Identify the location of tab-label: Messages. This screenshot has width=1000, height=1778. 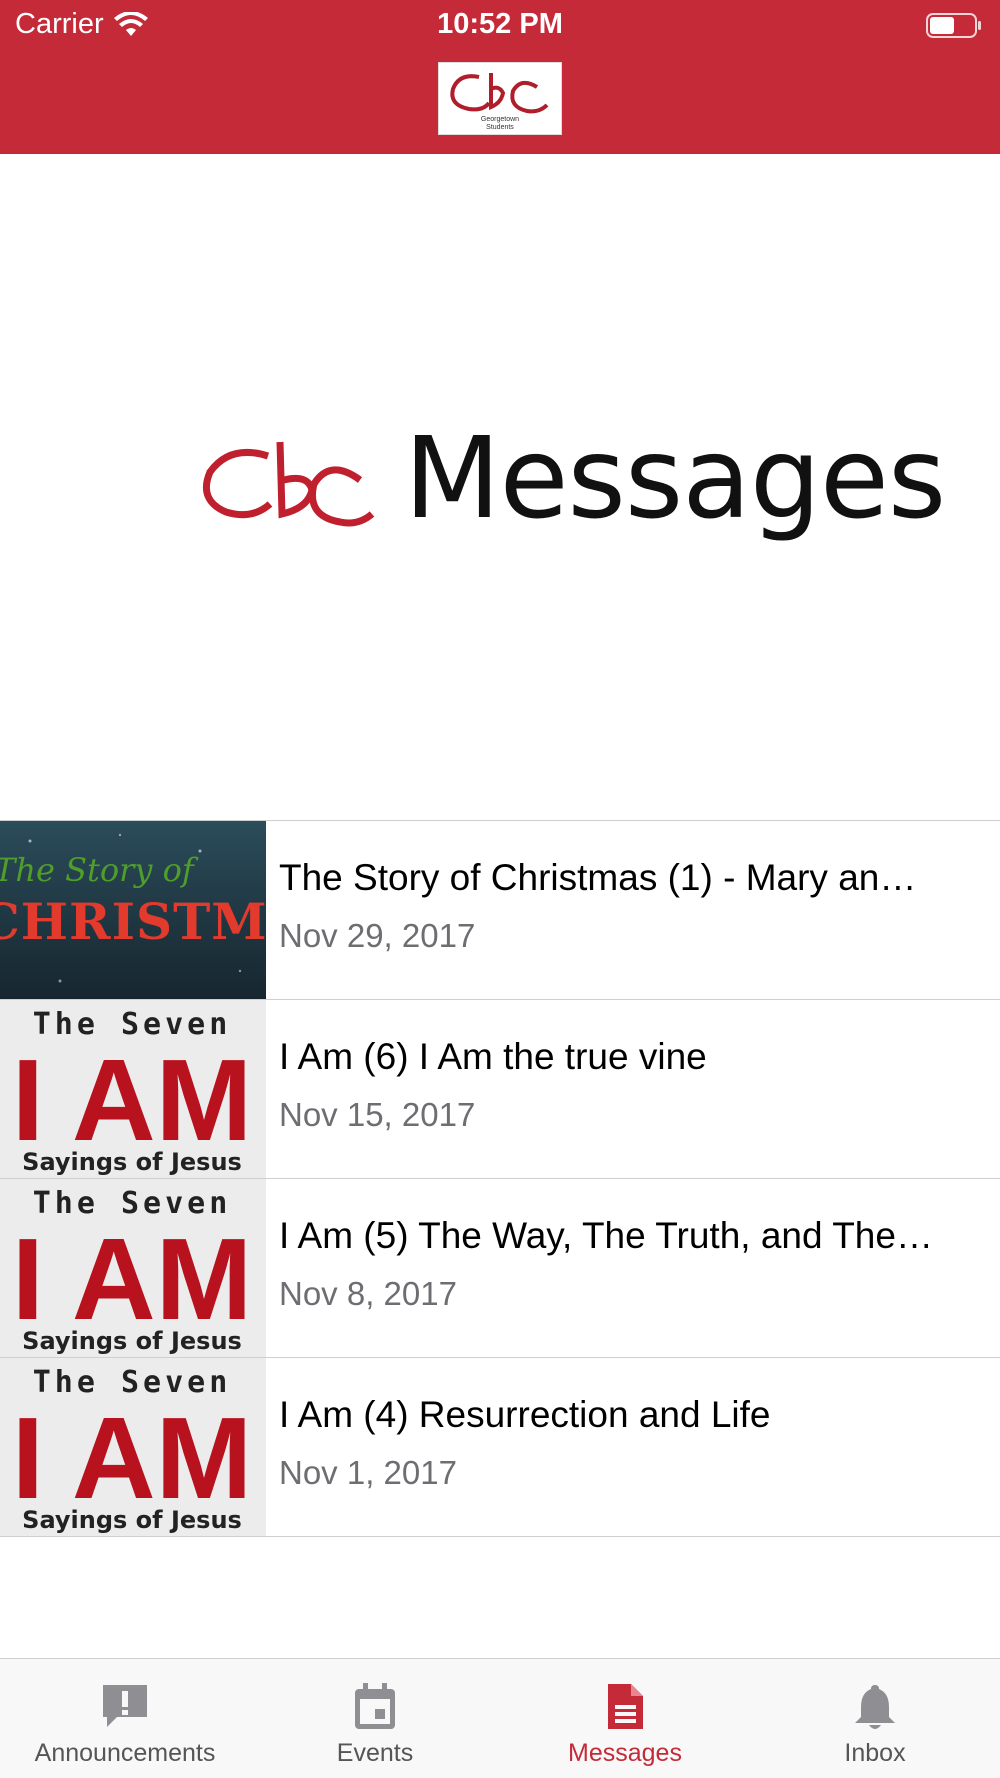
(625, 1753).